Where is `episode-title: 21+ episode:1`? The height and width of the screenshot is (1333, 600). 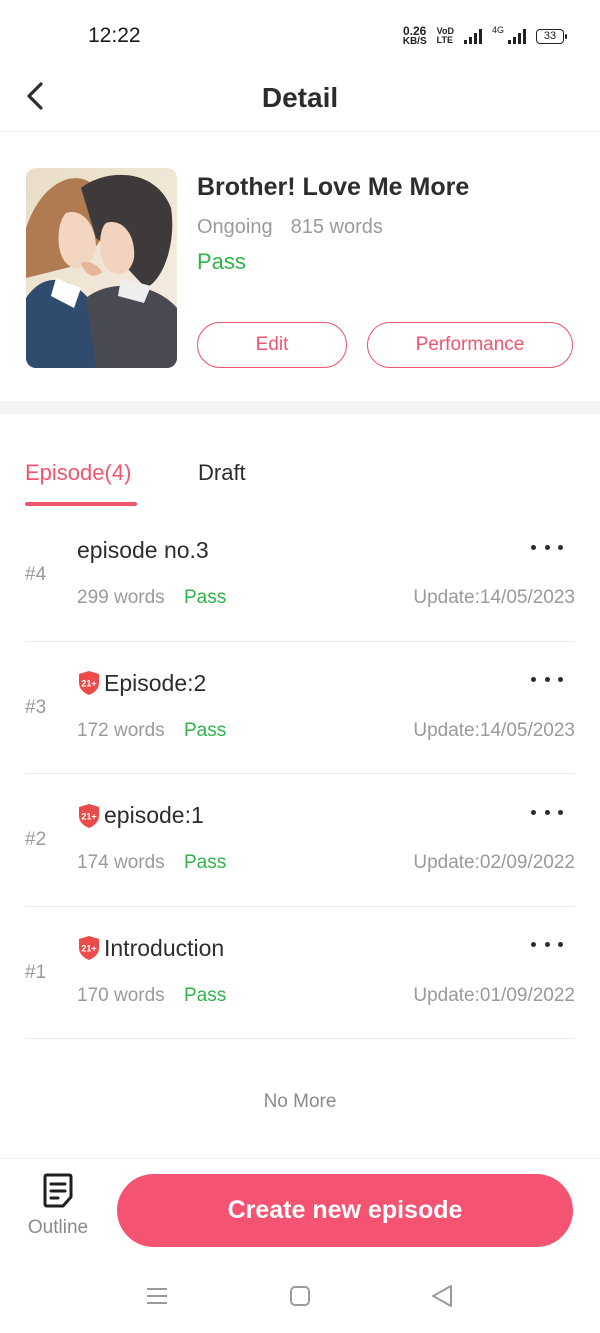
episode-title: 21+ episode:1 is located at coordinates (140, 815).